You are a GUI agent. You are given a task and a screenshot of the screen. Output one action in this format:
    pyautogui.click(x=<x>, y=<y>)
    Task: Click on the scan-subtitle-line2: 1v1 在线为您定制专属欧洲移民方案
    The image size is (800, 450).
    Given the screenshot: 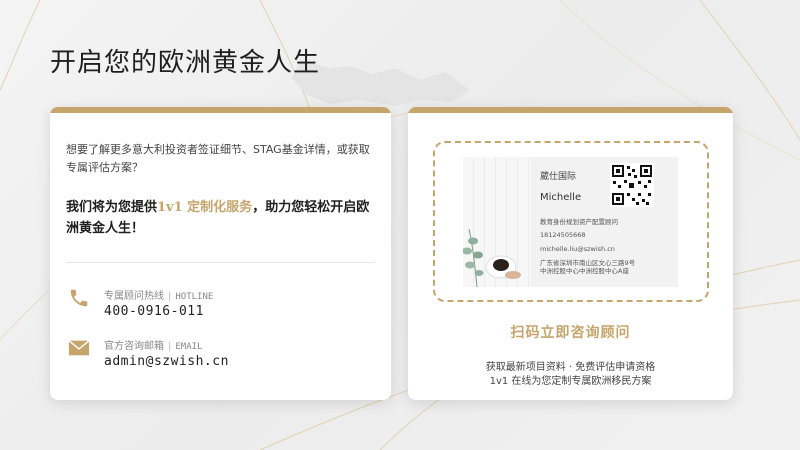 What is the action you would take?
    pyautogui.click(x=570, y=381)
    